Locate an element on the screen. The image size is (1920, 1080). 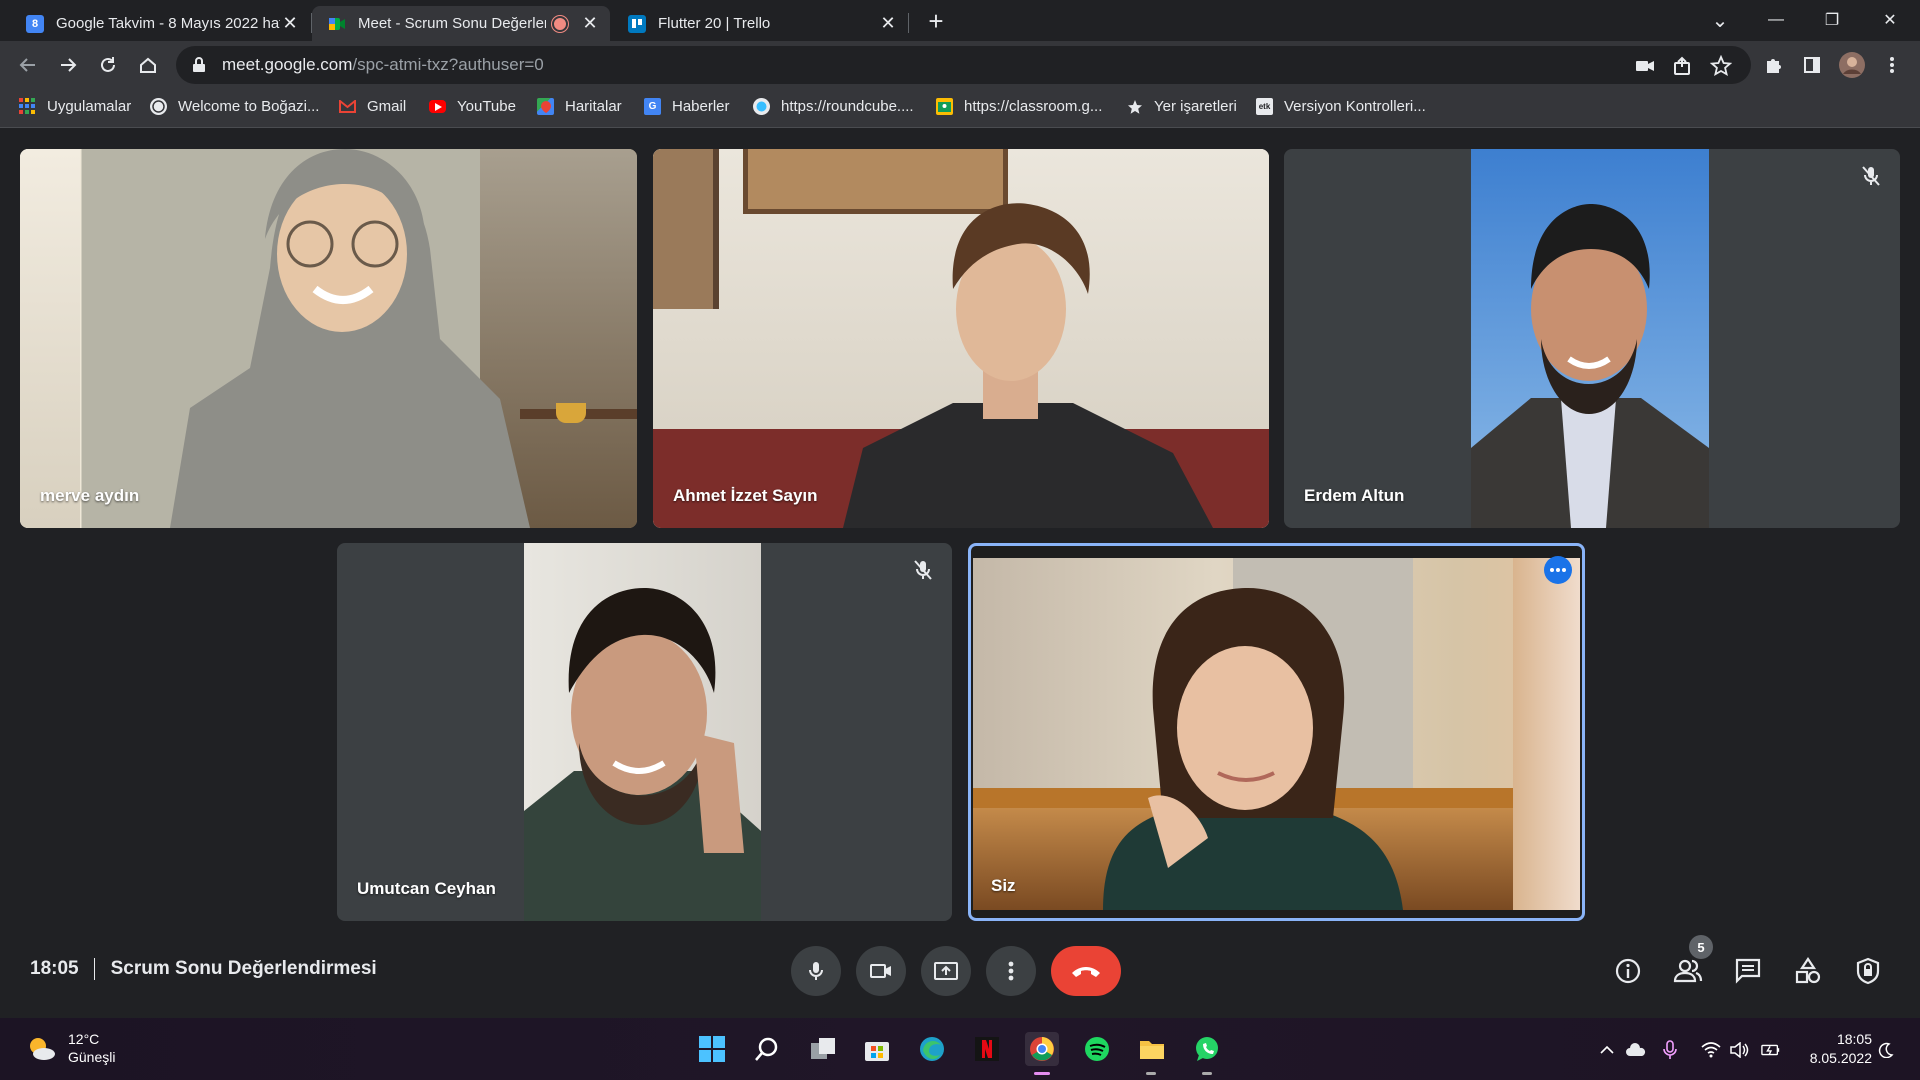
tab-google-calendar: 8 Google Takvim - 8 Mayıs 2022 haftası ✕ is located at coordinates (160, 23).